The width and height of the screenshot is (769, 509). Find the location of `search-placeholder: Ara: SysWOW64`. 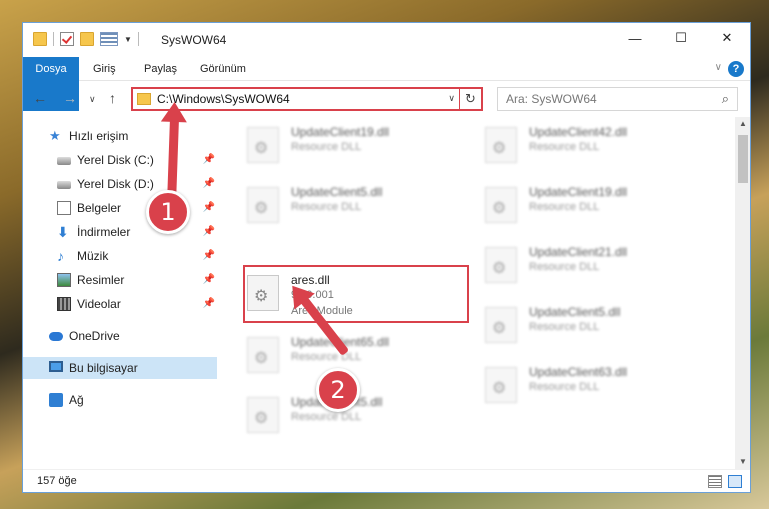

search-placeholder: Ara: SysWOW64 is located at coordinates (551, 99).